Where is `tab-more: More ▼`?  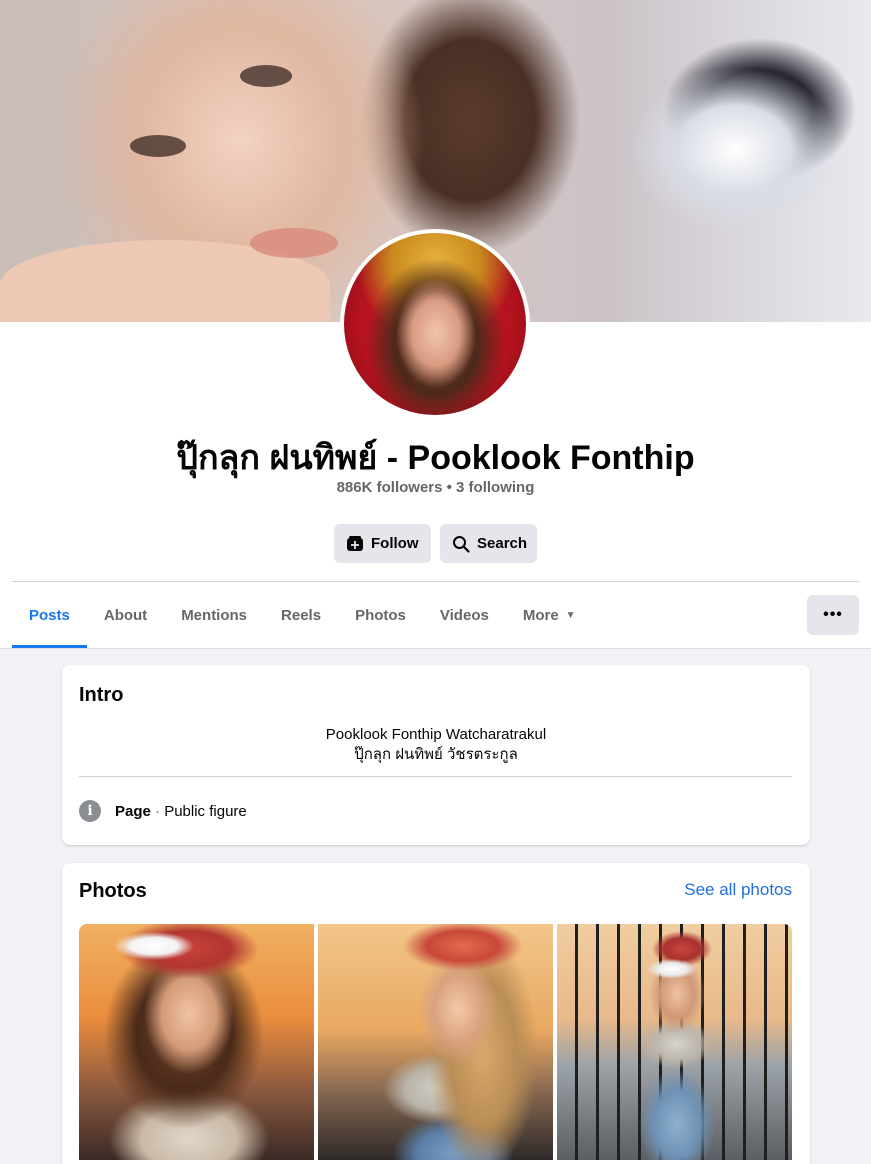 tab-more: More ▼ is located at coordinates (549, 615).